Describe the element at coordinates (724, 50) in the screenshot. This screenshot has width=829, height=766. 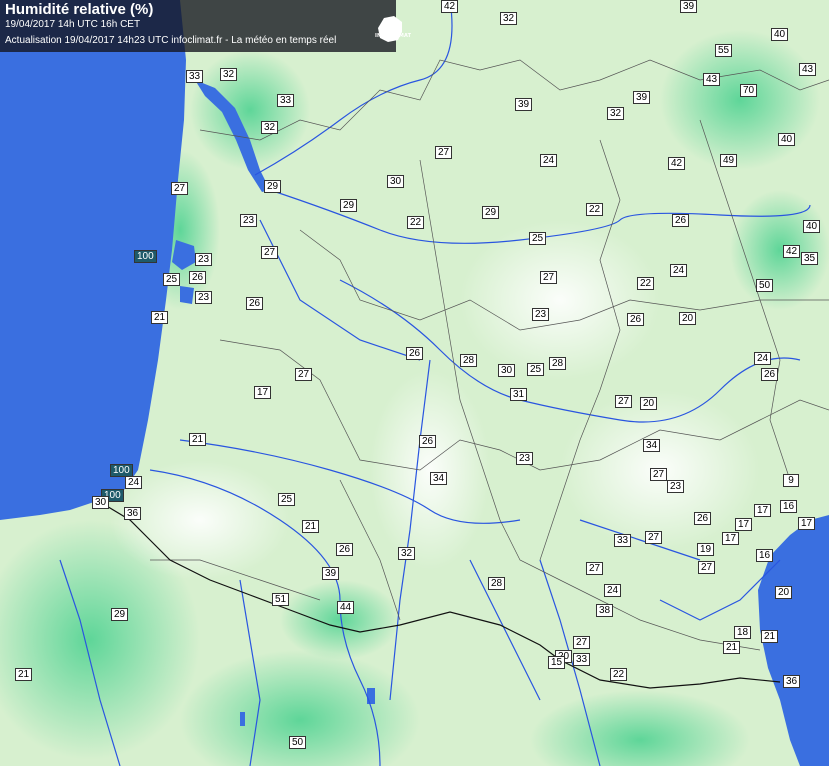
I see `station-humidity-label: 55` at that location.